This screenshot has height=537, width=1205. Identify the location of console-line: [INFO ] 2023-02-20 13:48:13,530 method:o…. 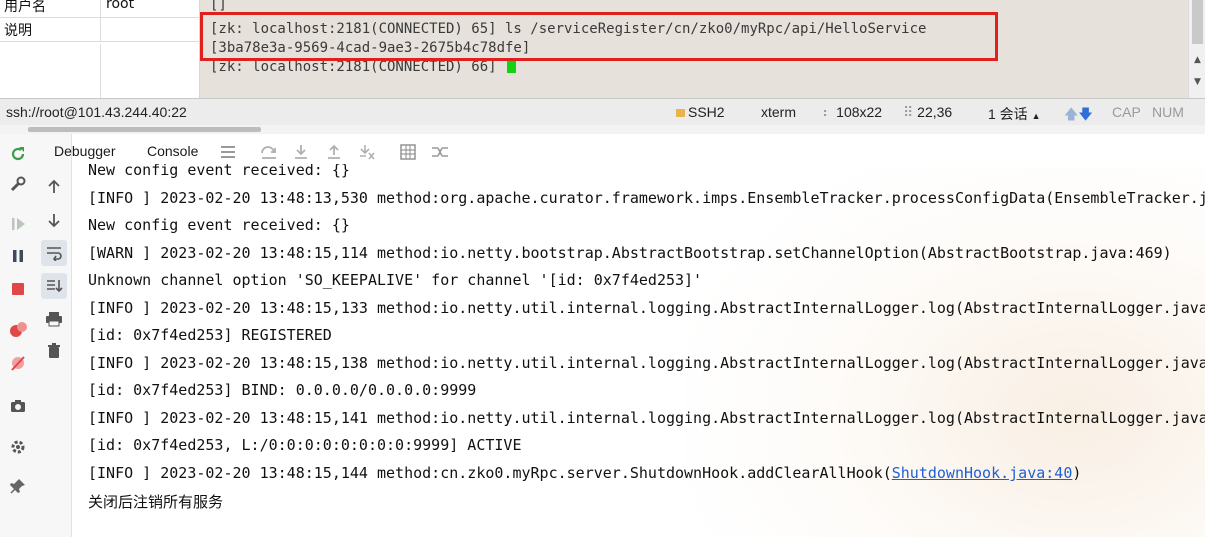
(646, 198).